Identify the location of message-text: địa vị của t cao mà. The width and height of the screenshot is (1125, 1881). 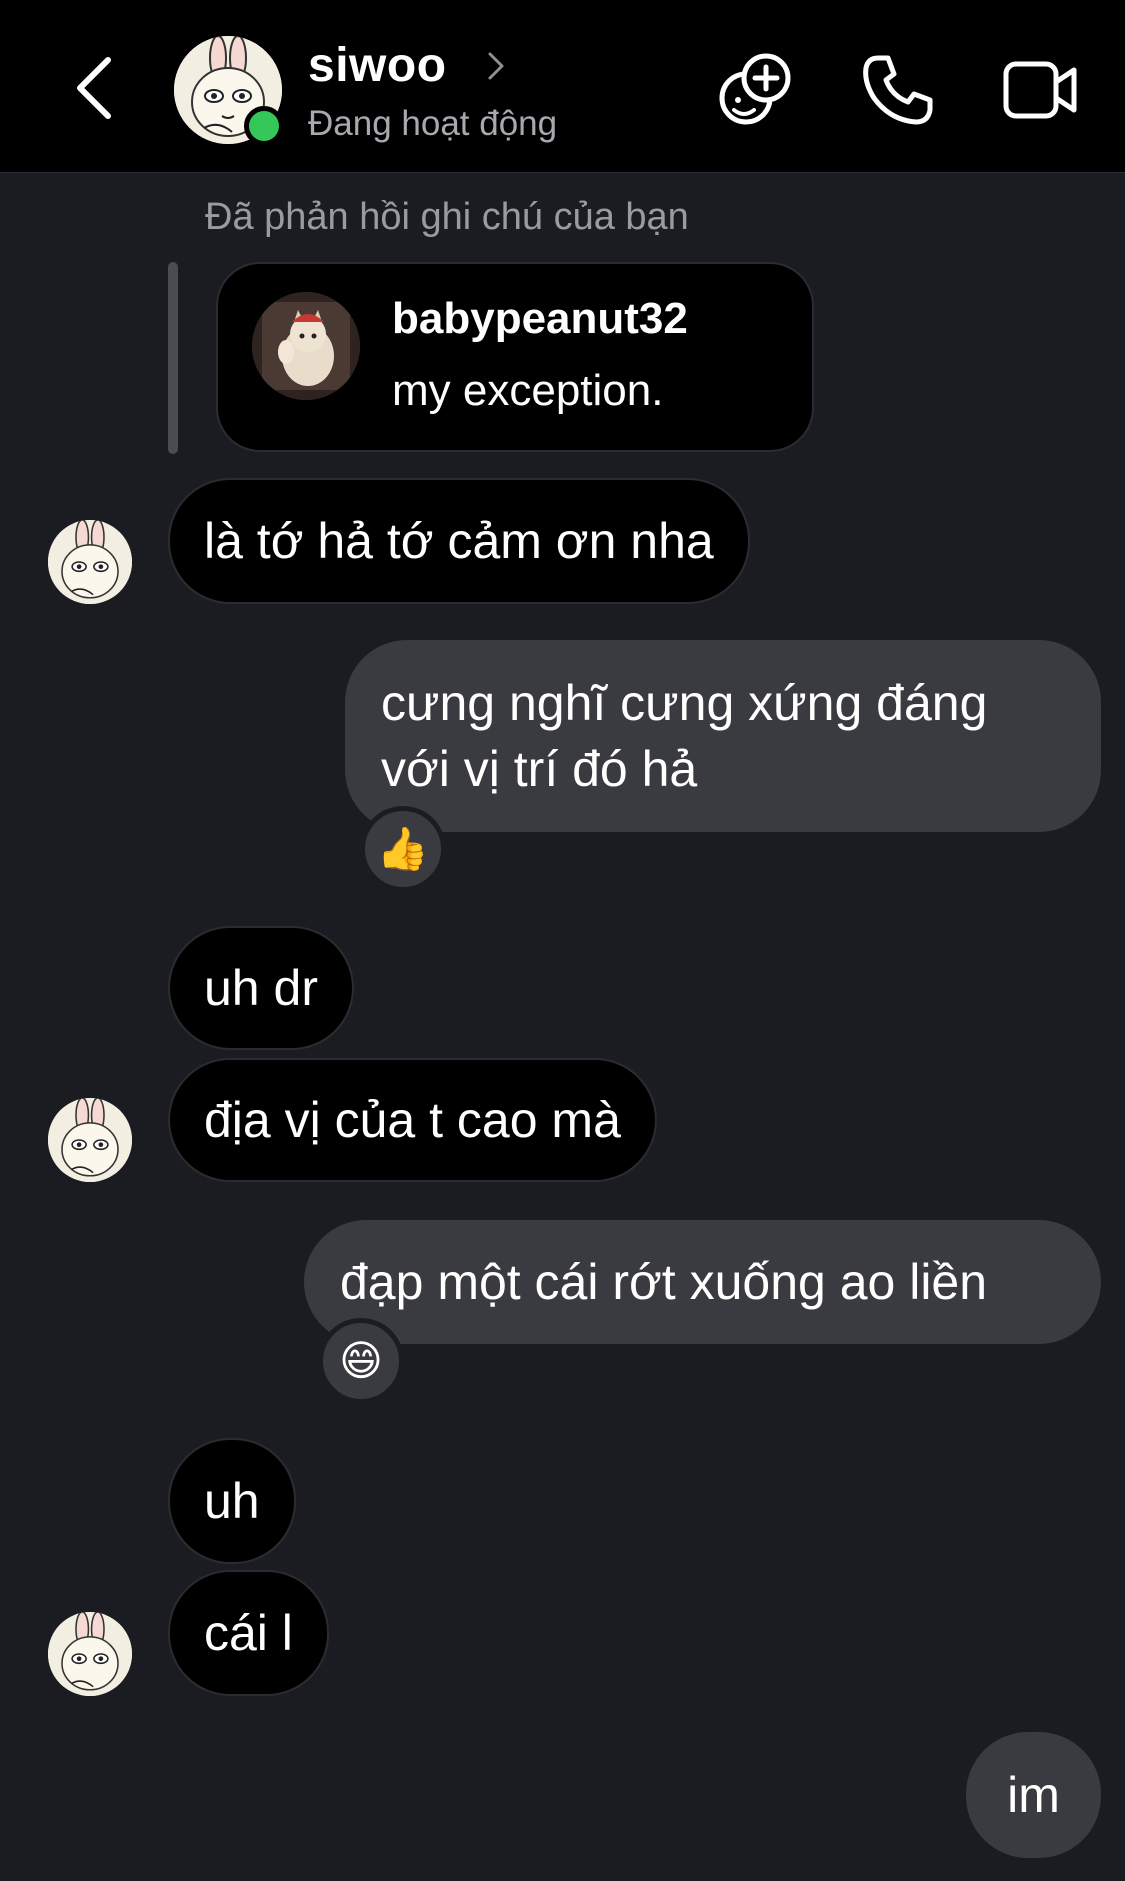
(412, 1120).